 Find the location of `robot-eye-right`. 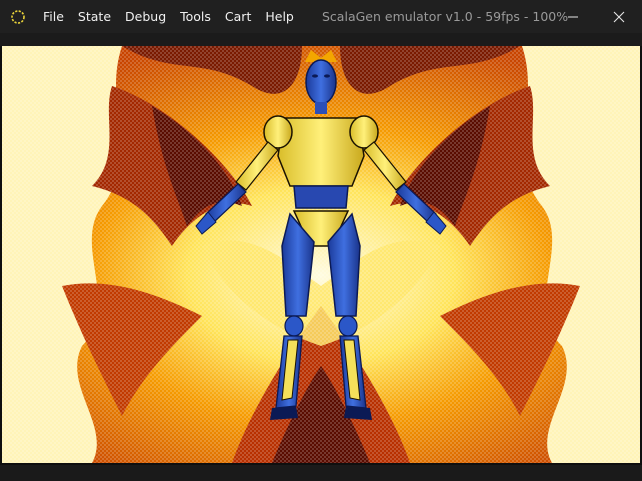

robot-eye-right is located at coordinates (327, 76).